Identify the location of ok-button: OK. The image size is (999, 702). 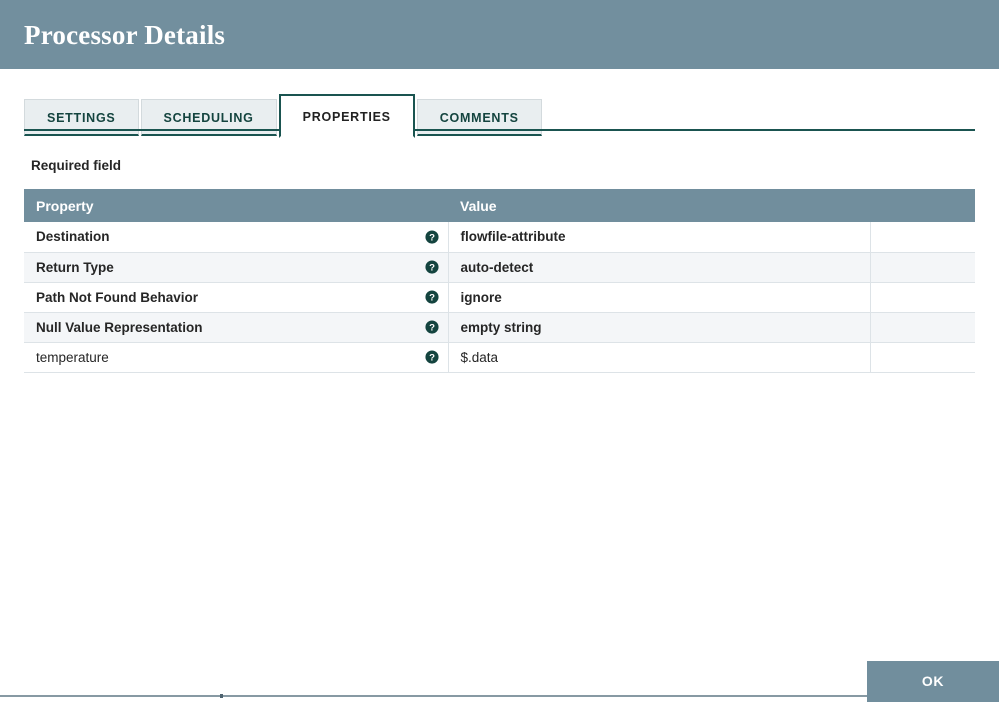
(933, 681).